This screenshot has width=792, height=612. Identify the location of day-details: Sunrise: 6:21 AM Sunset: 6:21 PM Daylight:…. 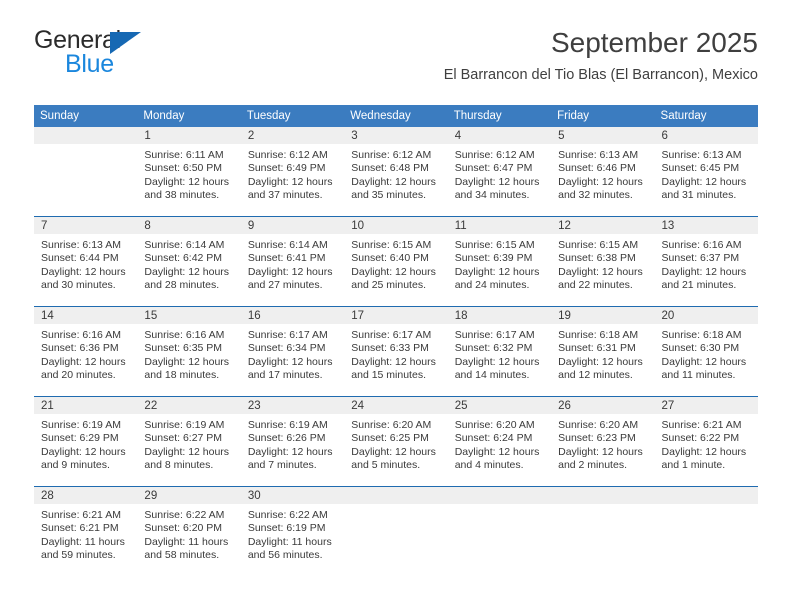
(85, 533).